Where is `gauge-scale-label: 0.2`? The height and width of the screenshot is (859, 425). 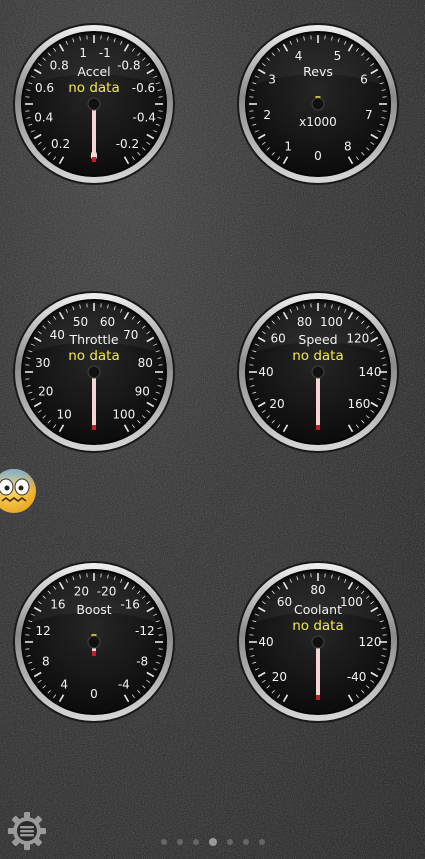 gauge-scale-label: 0.2 is located at coordinates (60, 144).